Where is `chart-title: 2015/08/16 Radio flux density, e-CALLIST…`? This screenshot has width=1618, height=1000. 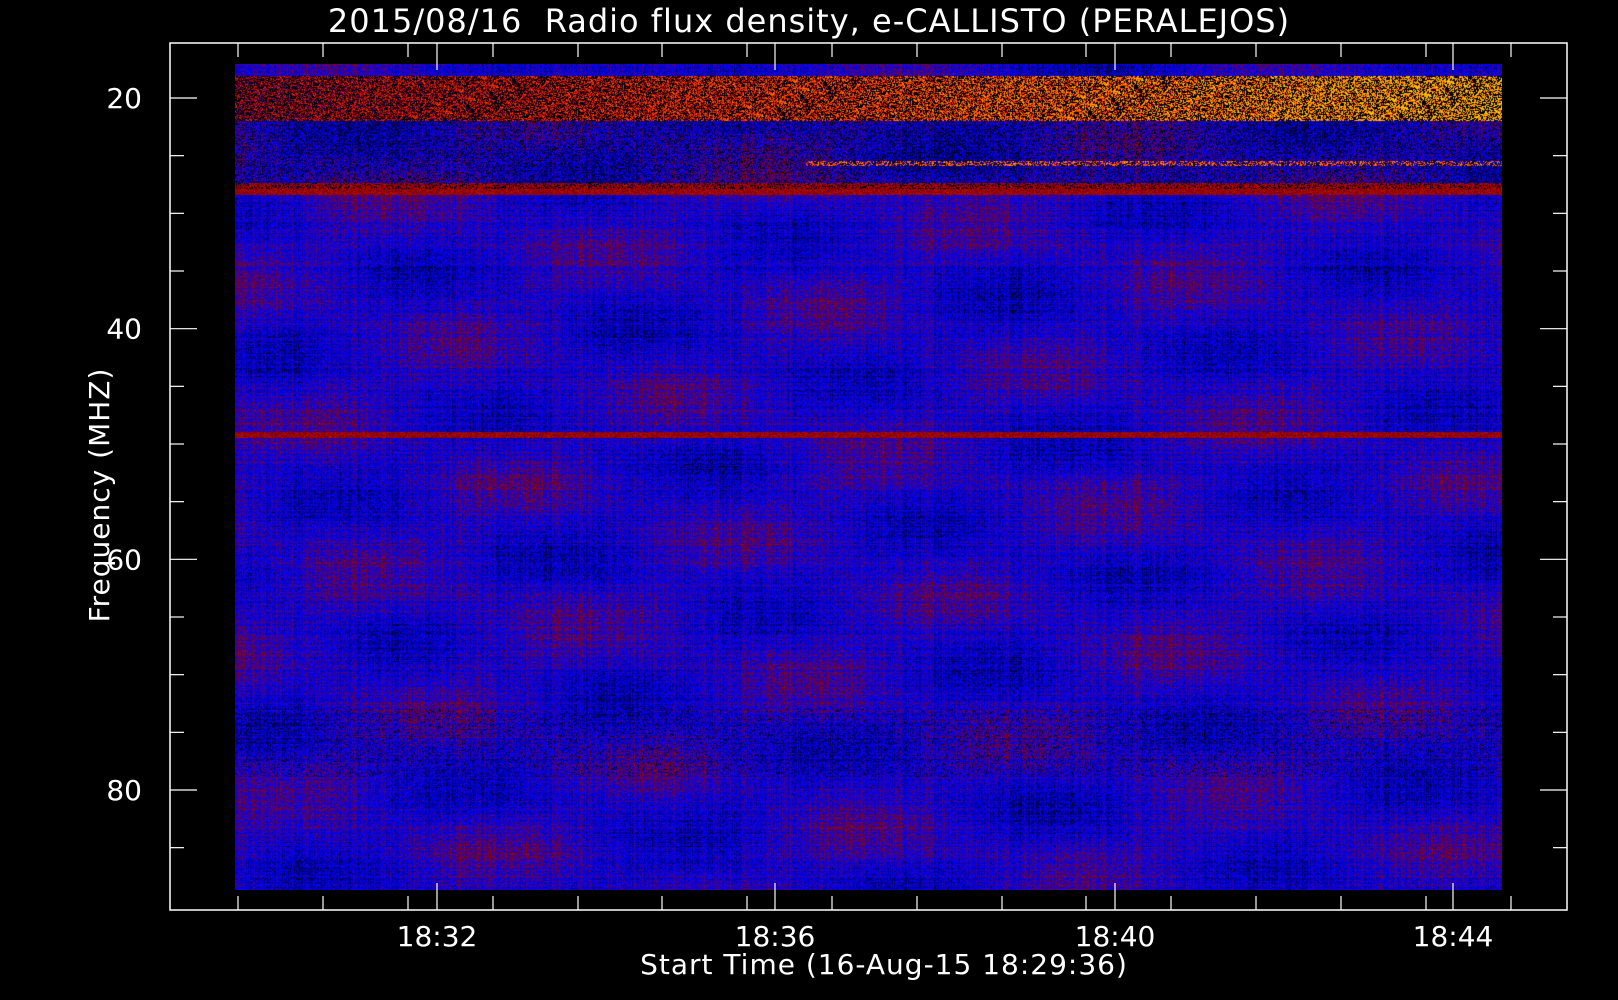 chart-title: 2015/08/16 Radio flux density, e-CALLIST… is located at coordinates (809, 21).